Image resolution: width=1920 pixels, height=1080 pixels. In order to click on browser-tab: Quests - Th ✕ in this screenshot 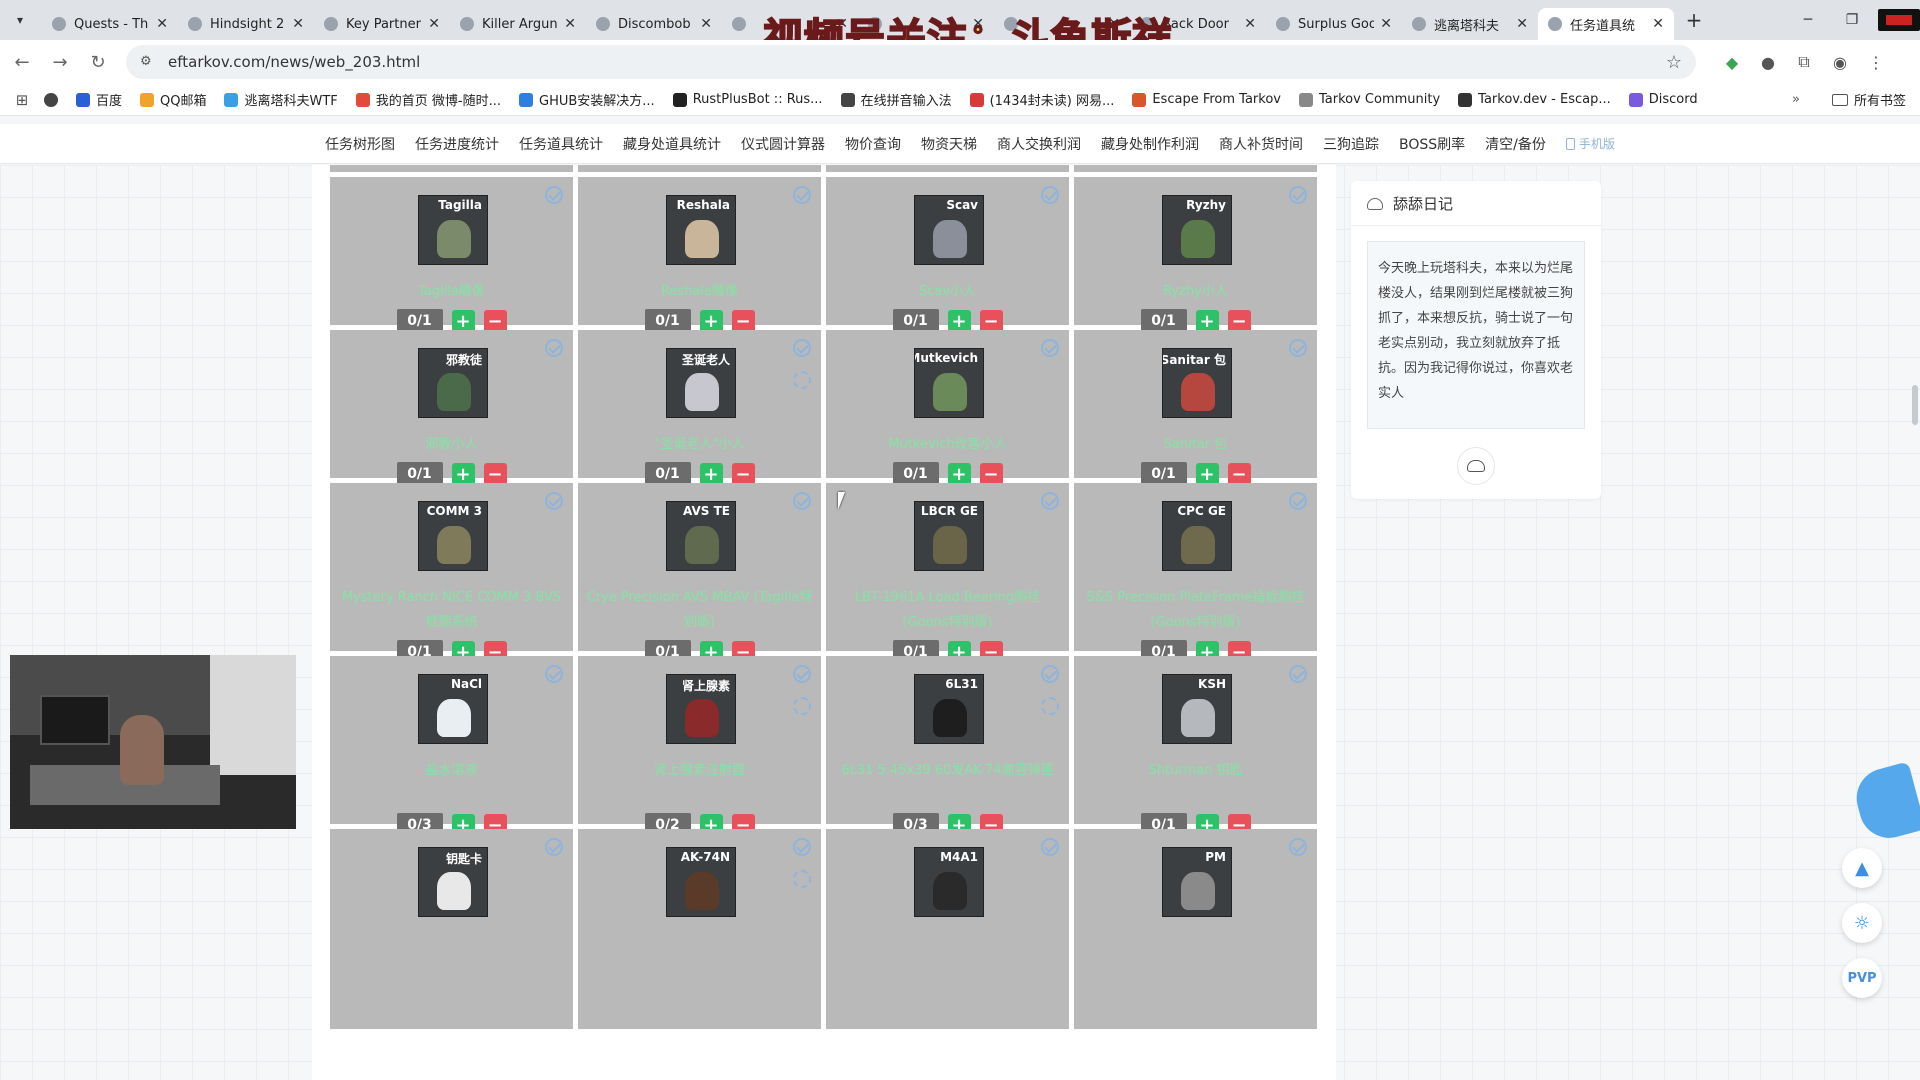, I will do `click(110, 24)`.